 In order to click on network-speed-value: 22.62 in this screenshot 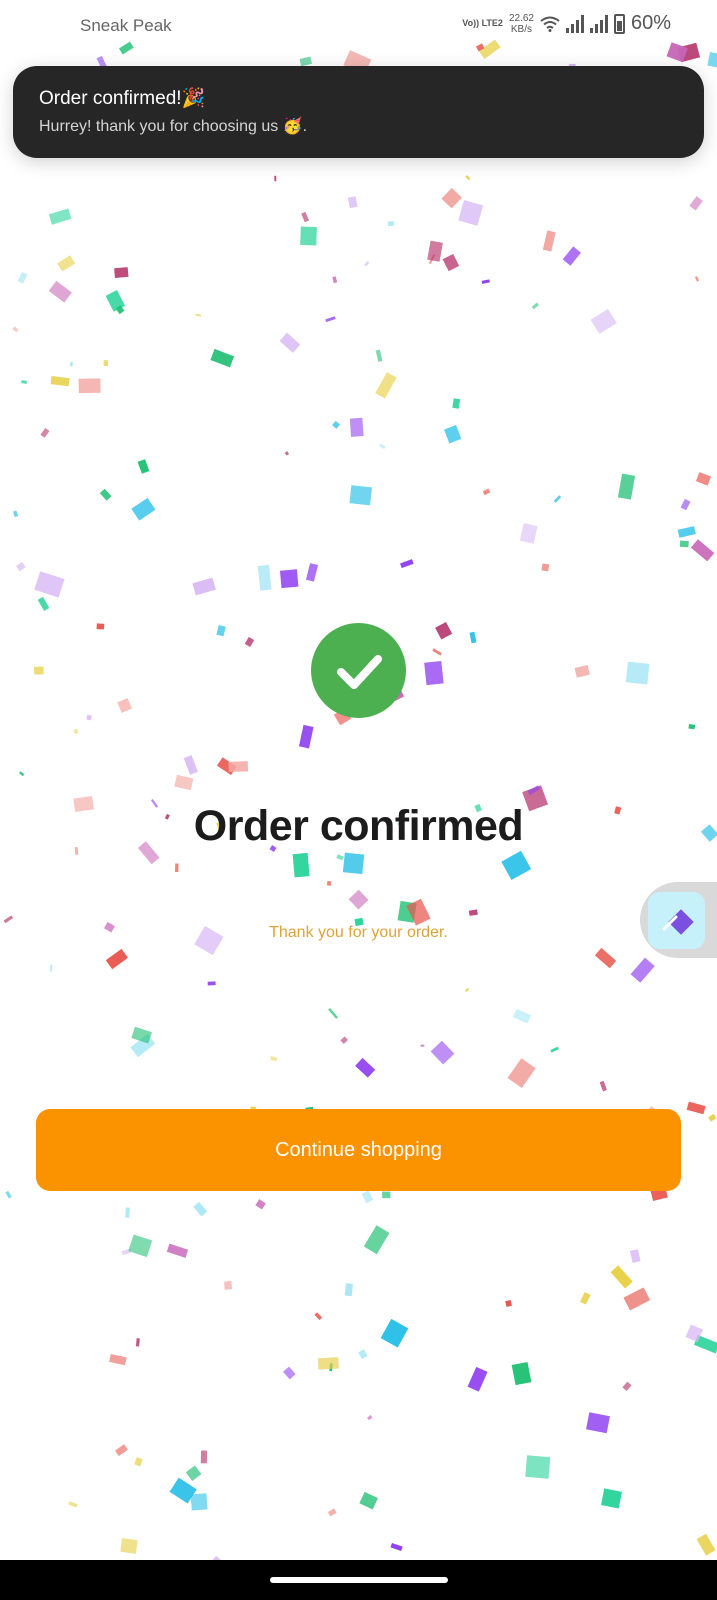, I will do `click(521, 18)`.